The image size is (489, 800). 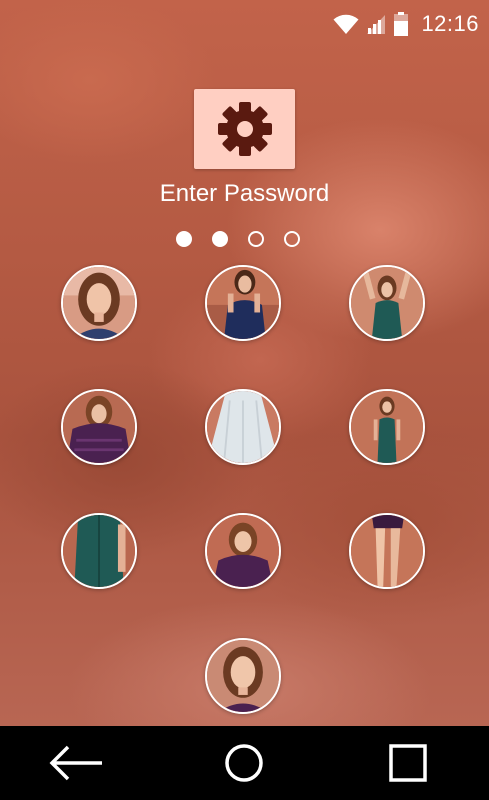 I want to click on white-skirt-image, so click(x=243, y=427).